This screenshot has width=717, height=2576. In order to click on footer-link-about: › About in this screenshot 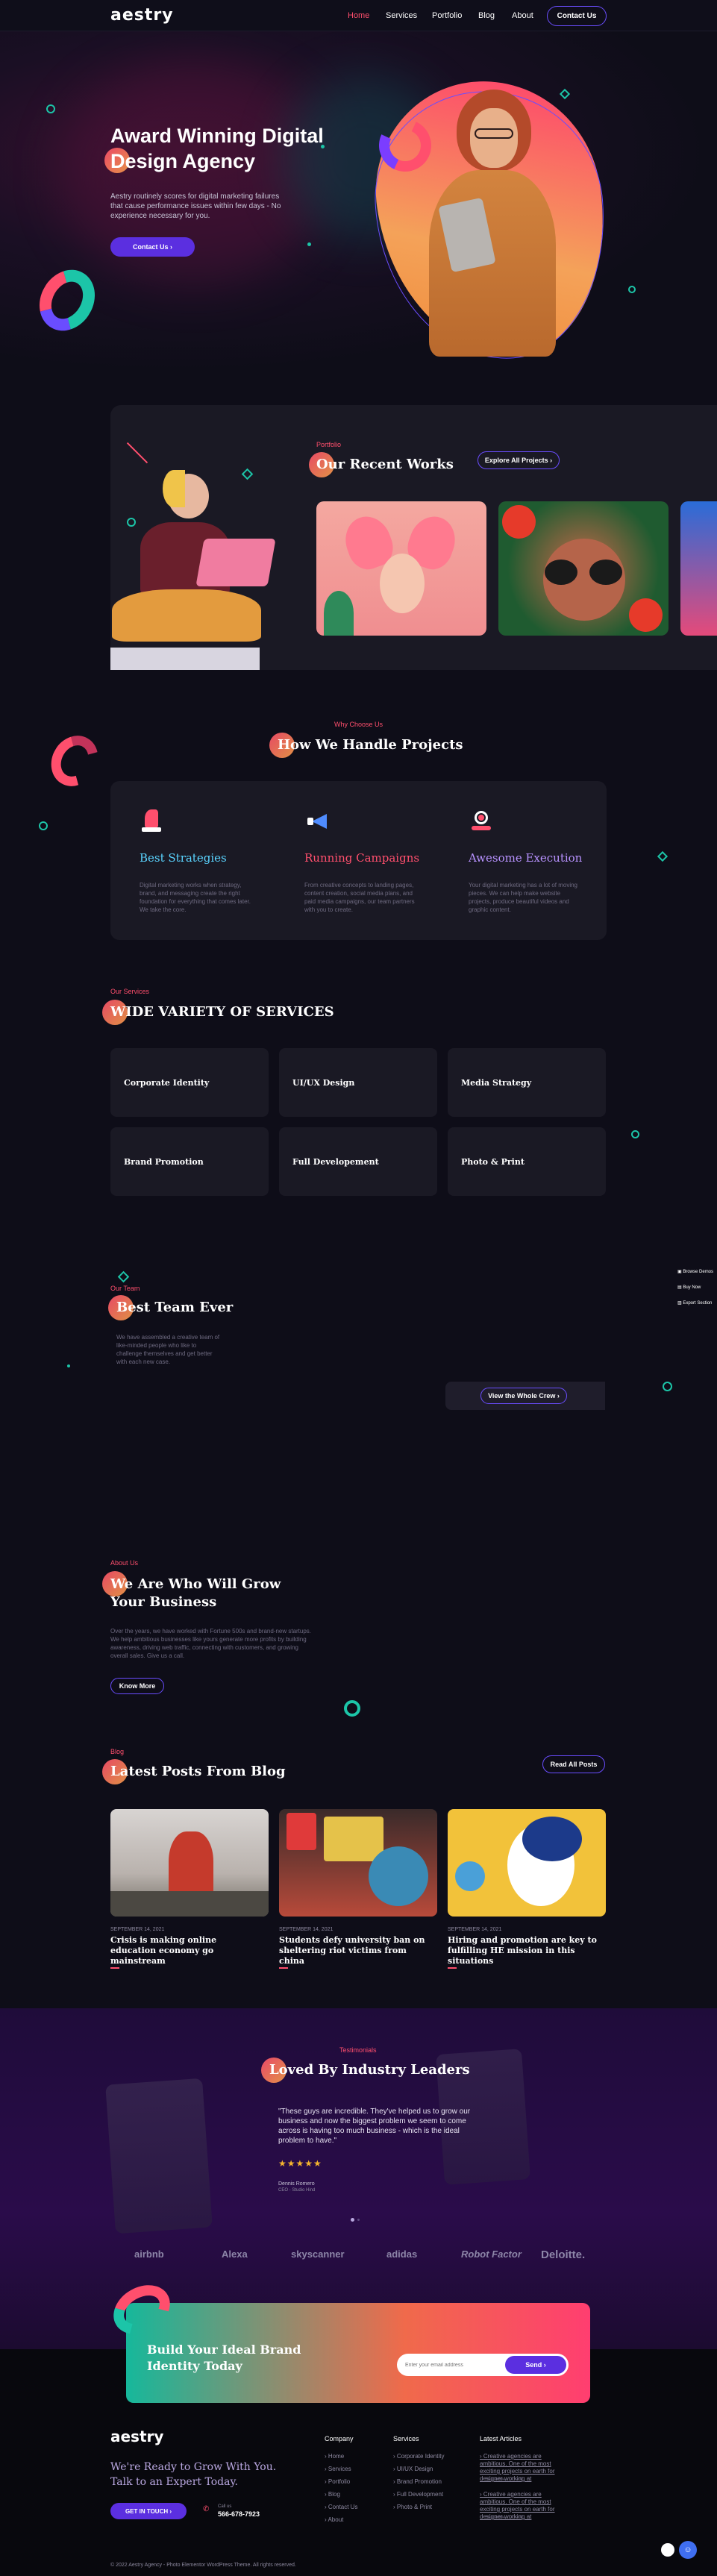, I will do `click(334, 2519)`.